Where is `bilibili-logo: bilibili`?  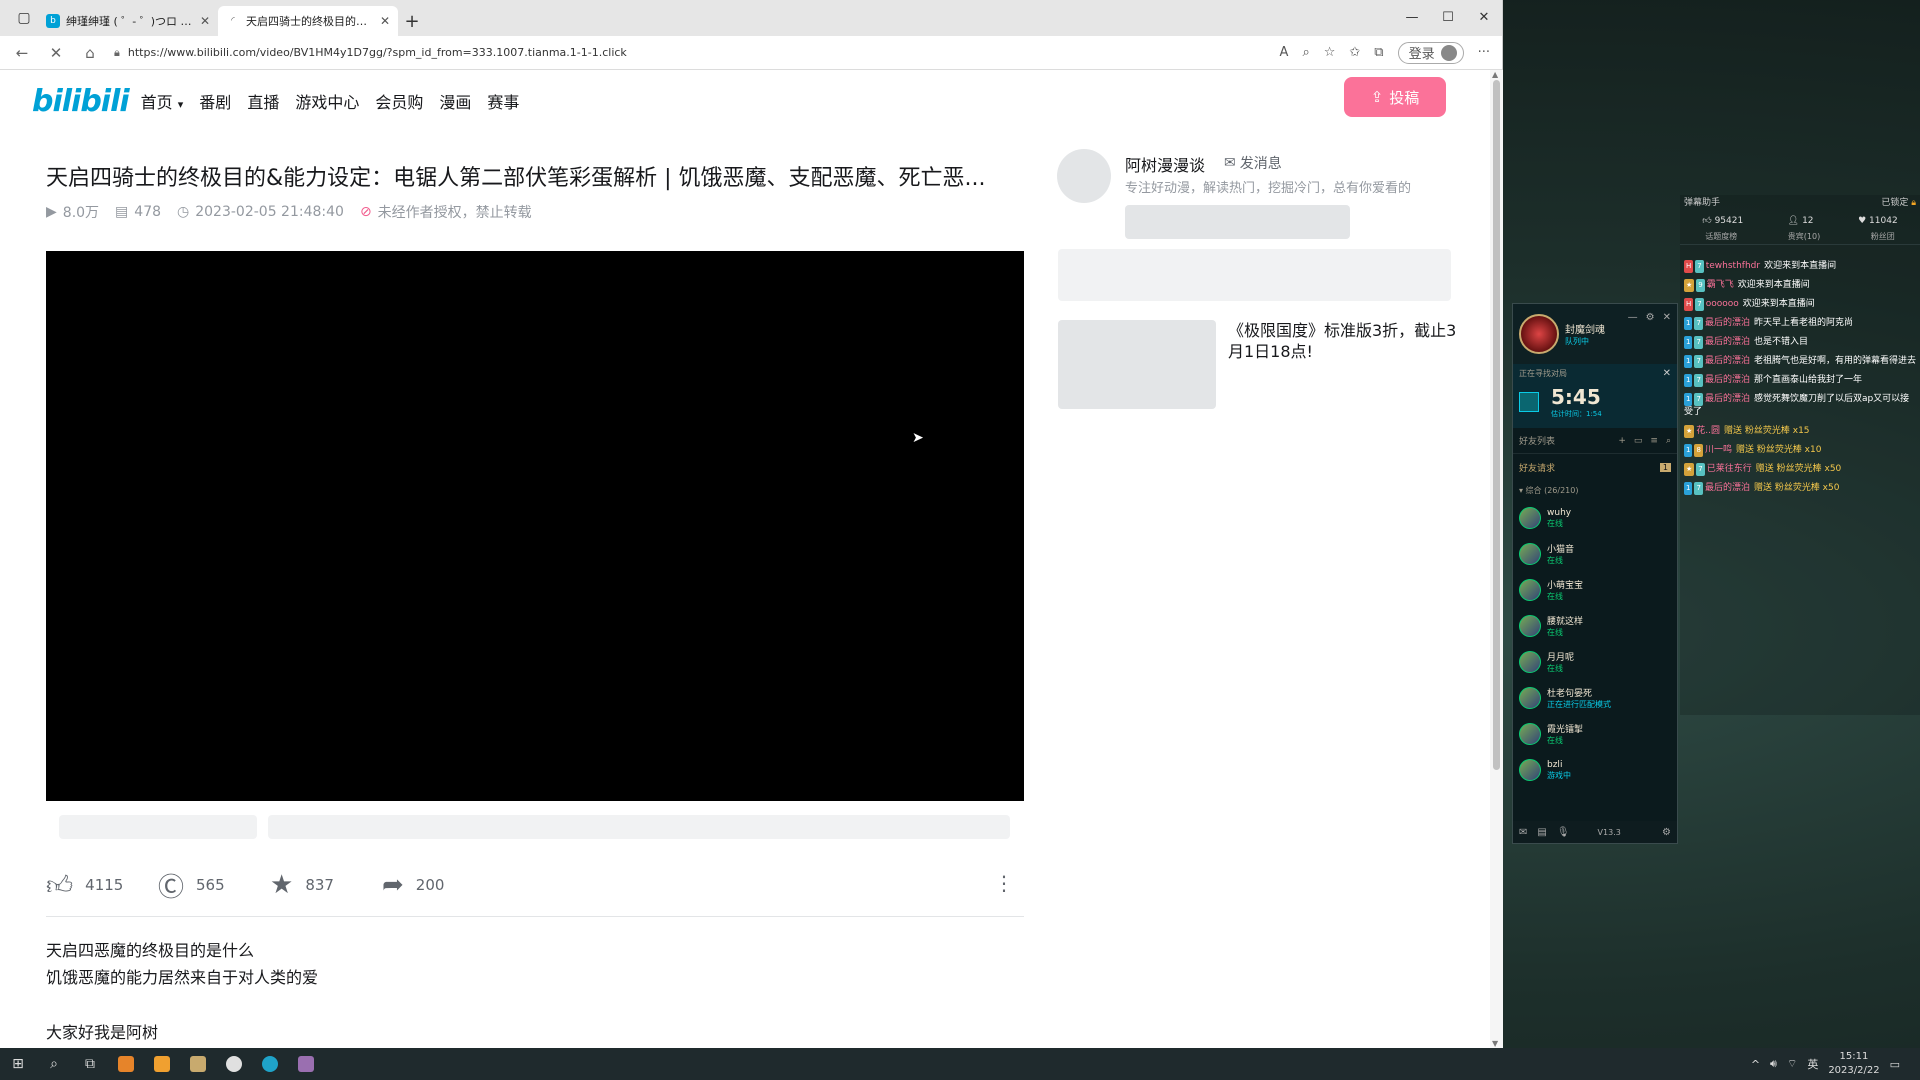
bilibili-logo: bilibili is located at coordinates (81, 101).